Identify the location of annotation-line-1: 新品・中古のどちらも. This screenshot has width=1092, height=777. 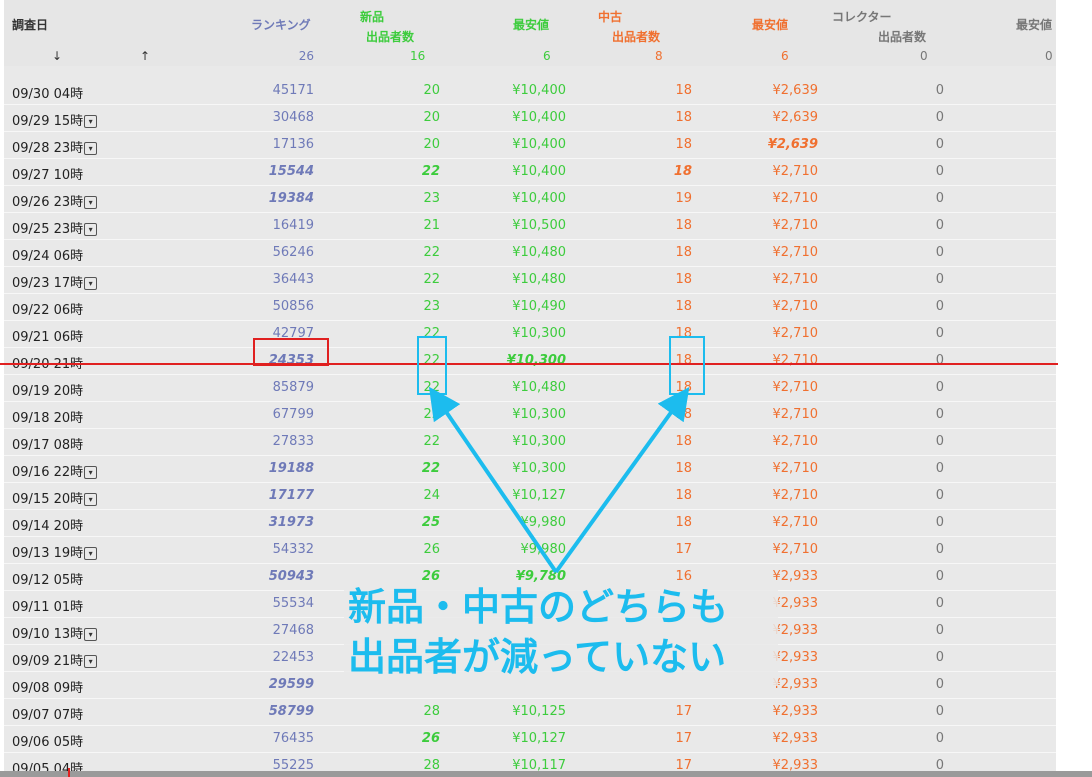
(538, 607).